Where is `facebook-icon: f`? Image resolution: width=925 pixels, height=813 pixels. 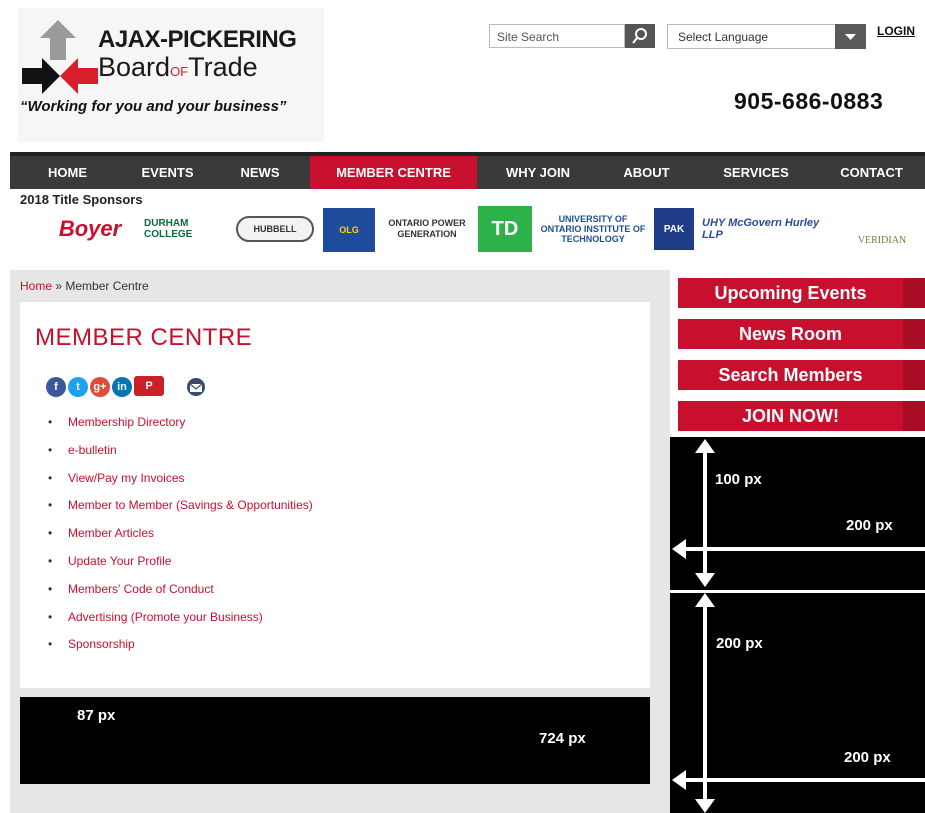 facebook-icon: f is located at coordinates (56, 387).